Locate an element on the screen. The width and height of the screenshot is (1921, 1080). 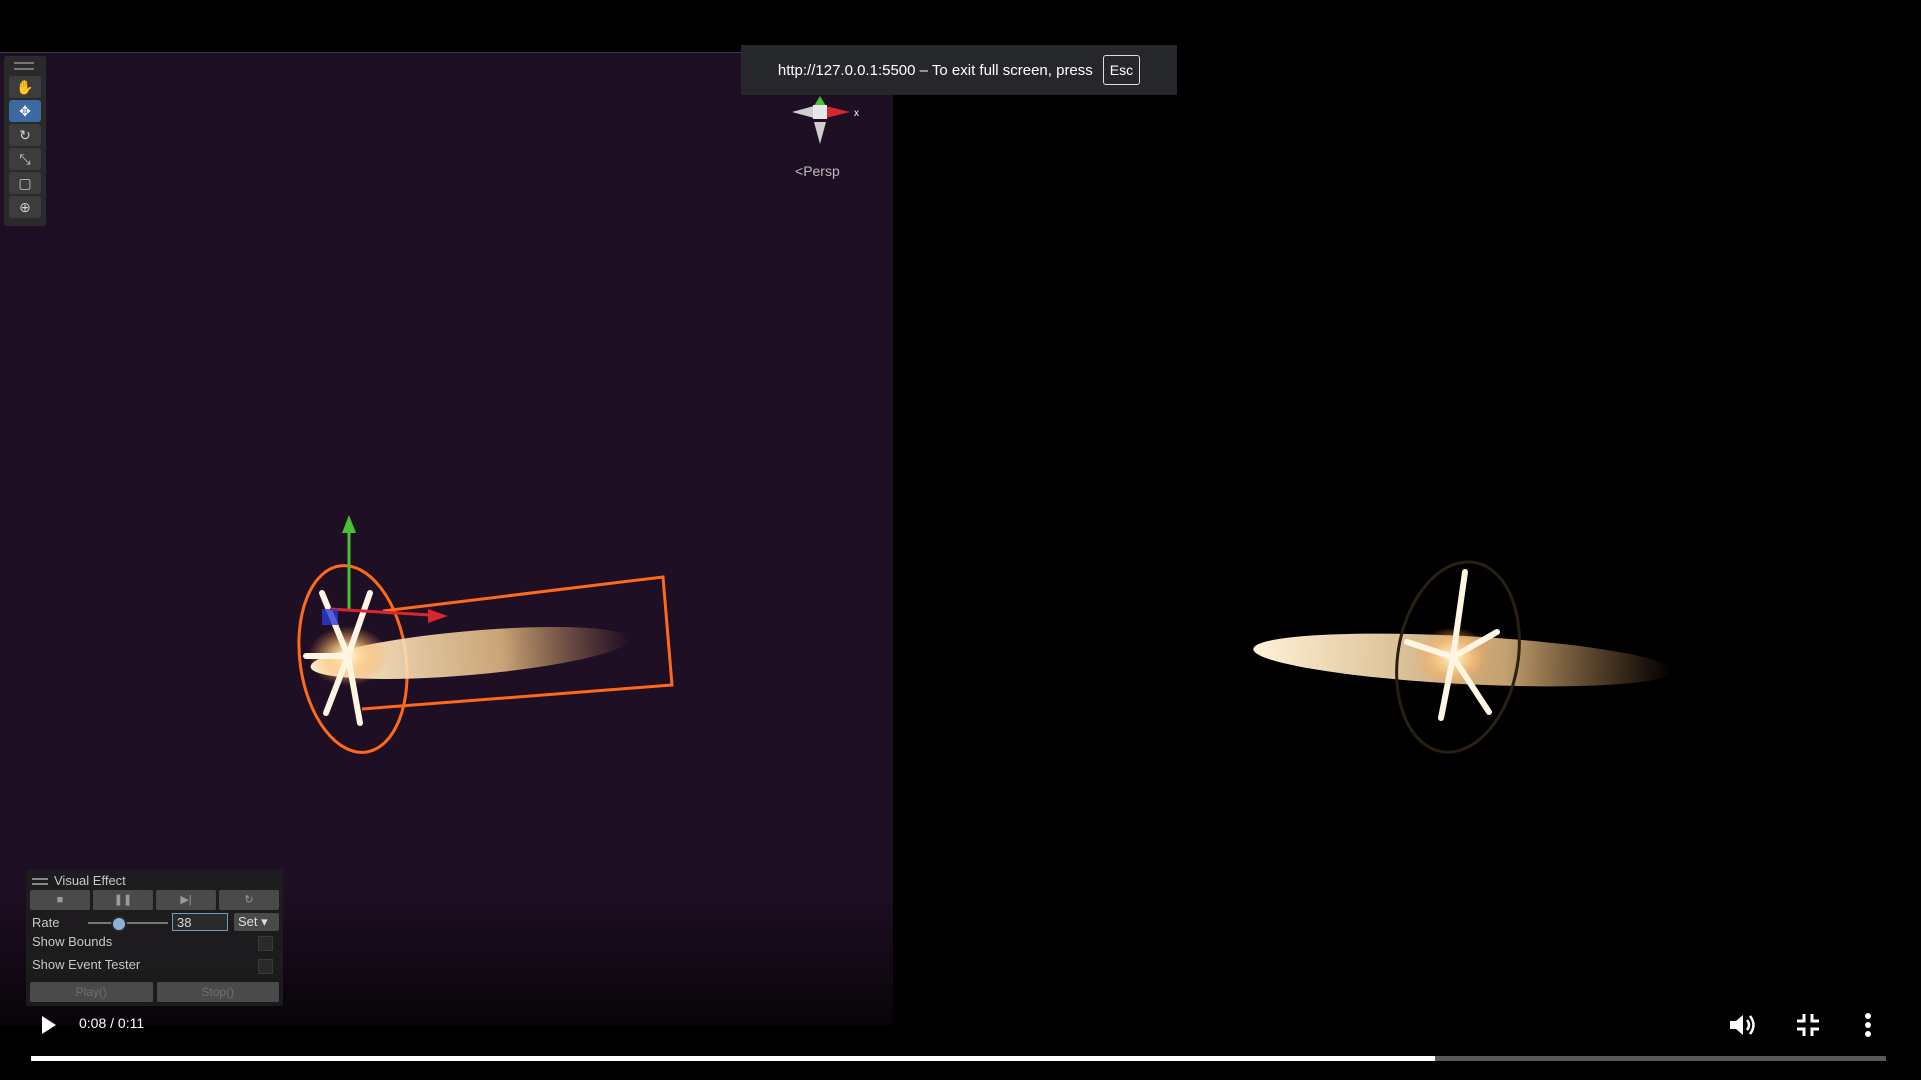
scale-icon: ⤡ is located at coordinates (25, 159).